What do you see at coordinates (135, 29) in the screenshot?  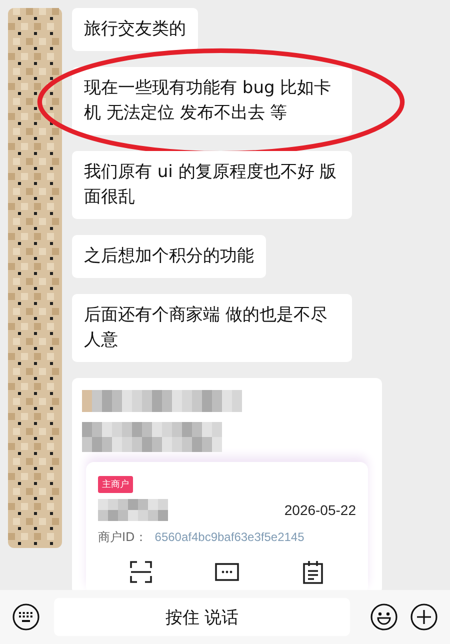 I see `message-bubble: 旅行交友类的` at bounding box center [135, 29].